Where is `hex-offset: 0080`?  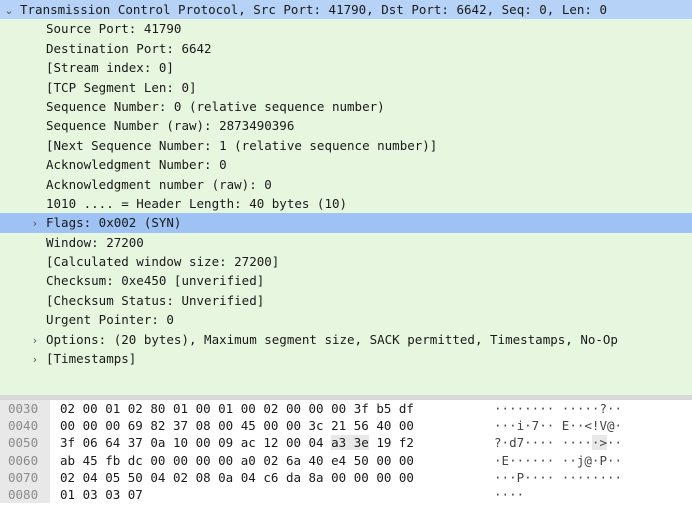
hex-offset: 0080 is located at coordinates (25, 494).